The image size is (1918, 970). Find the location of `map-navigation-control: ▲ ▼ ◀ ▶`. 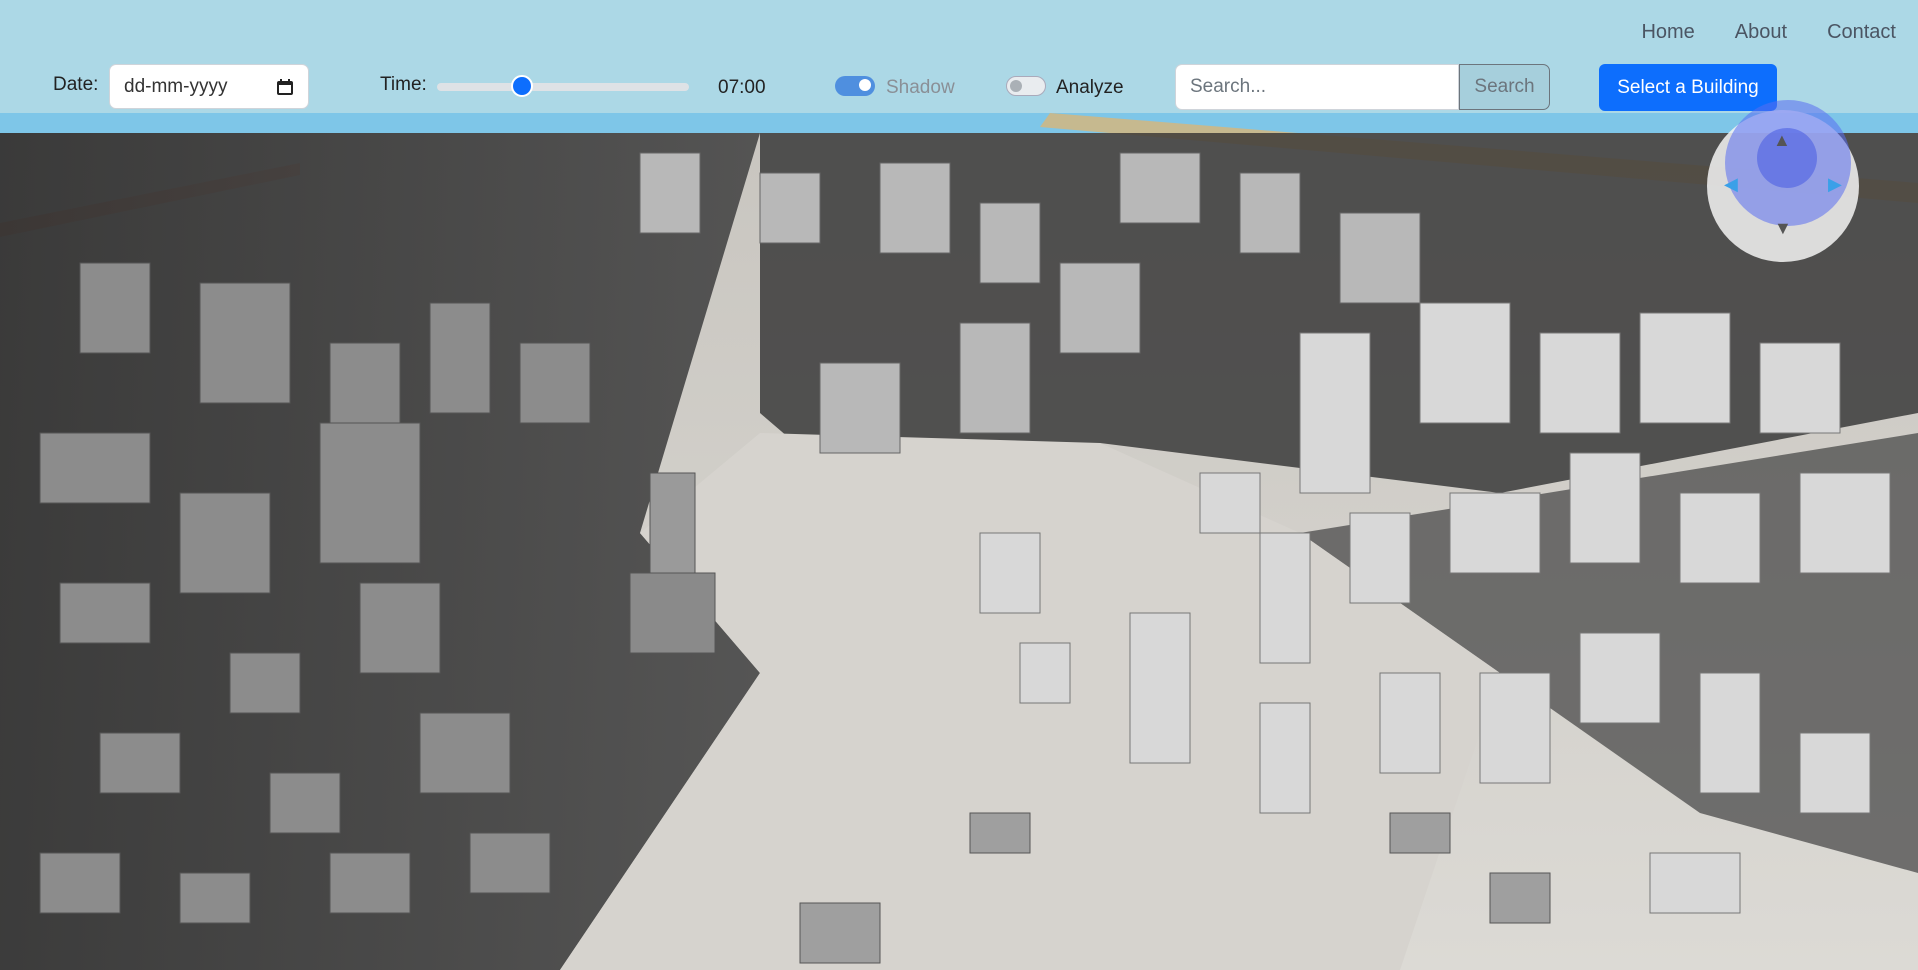

map-navigation-control: ▲ ▼ ◀ ▶ is located at coordinates (1783, 181).